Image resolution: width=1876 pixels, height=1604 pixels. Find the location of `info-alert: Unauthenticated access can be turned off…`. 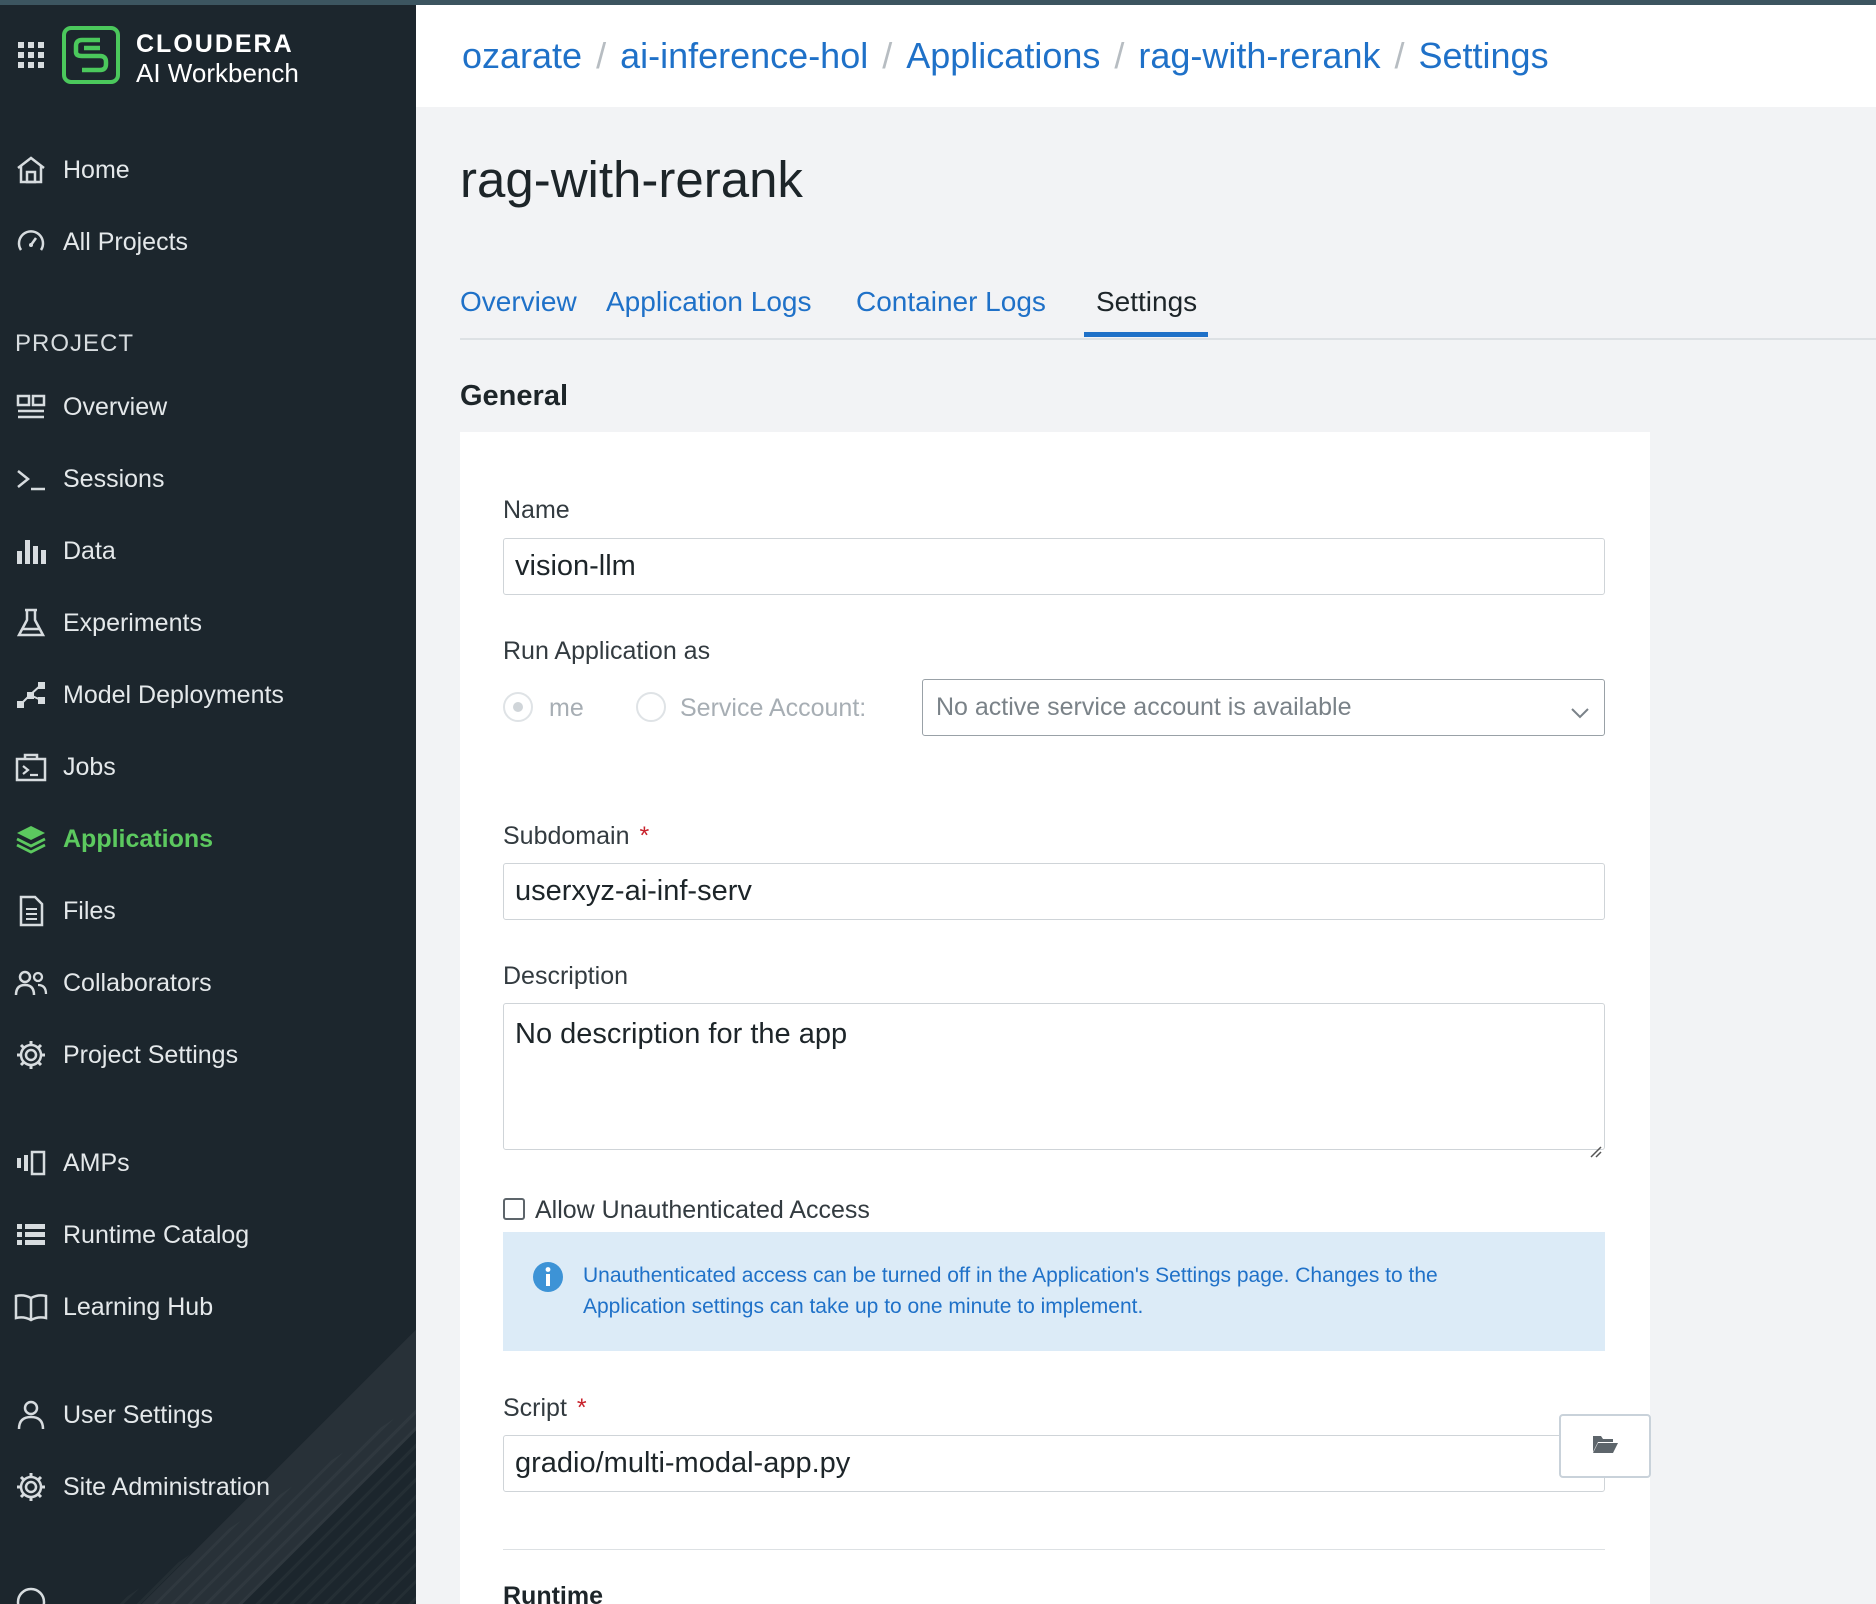

info-alert: Unauthenticated access can be turned off… is located at coordinates (1054, 1291).